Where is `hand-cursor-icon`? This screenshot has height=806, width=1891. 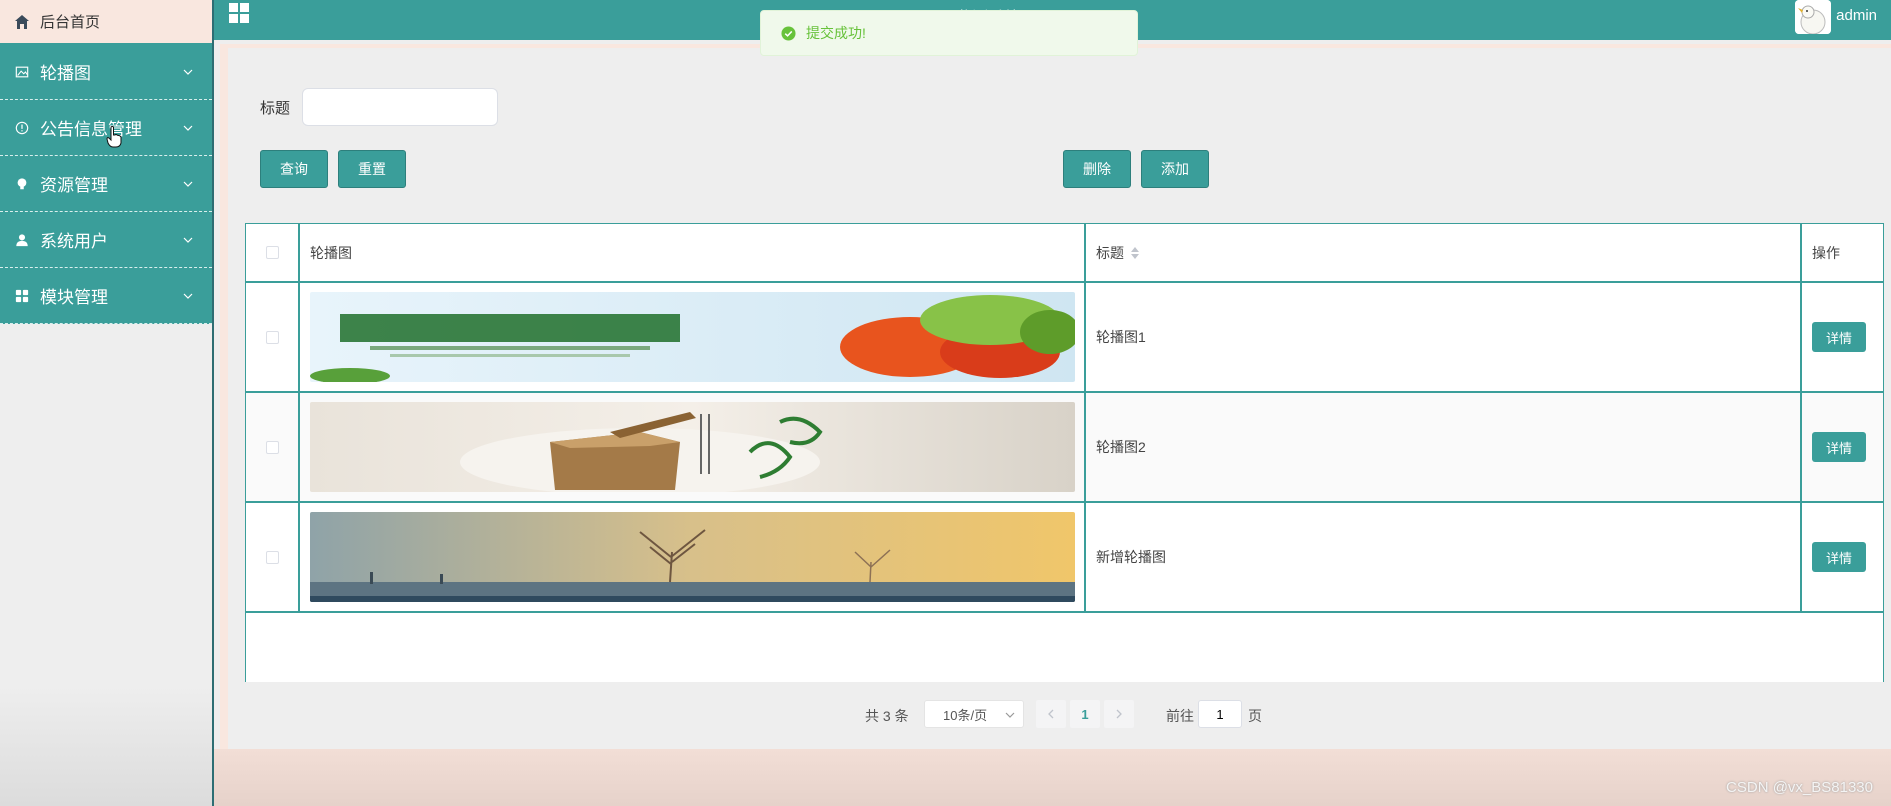
hand-cursor-icon is located at coordinates (114, 137).